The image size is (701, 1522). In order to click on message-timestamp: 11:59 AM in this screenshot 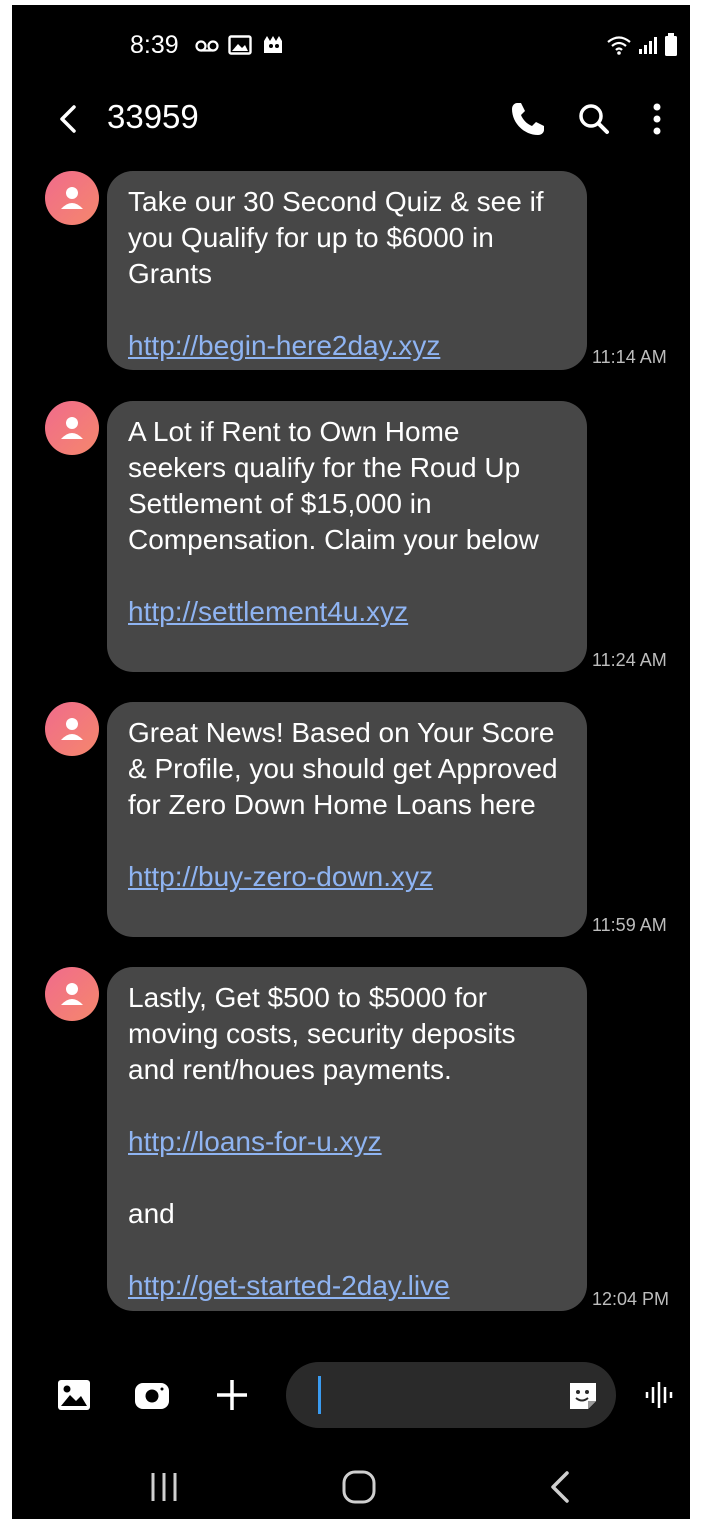, I will do `click(629, 925)`.